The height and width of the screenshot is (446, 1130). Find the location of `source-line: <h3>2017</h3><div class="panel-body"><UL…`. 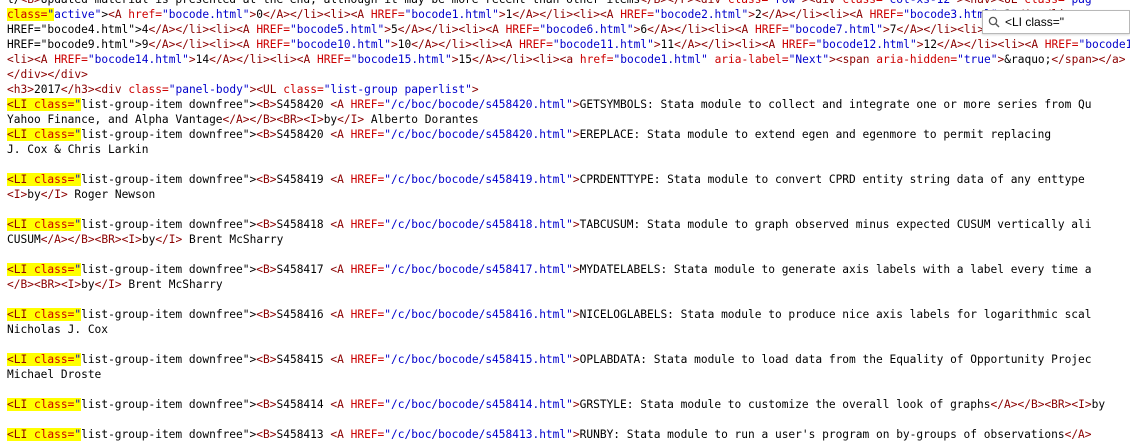

source-line: <h3>2017</h3><div class="panel-body"><UL… is located at coordinates (243, 89).